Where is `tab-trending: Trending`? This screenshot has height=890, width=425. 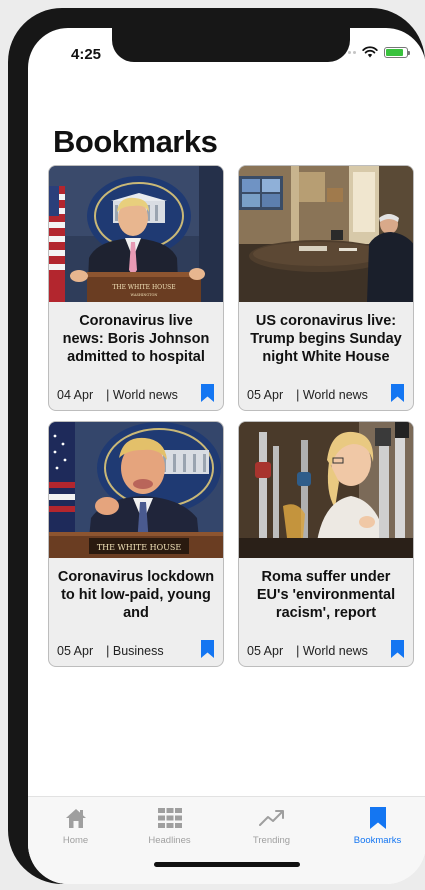 tab-trending: Trending is located at coordinates (271, 830).